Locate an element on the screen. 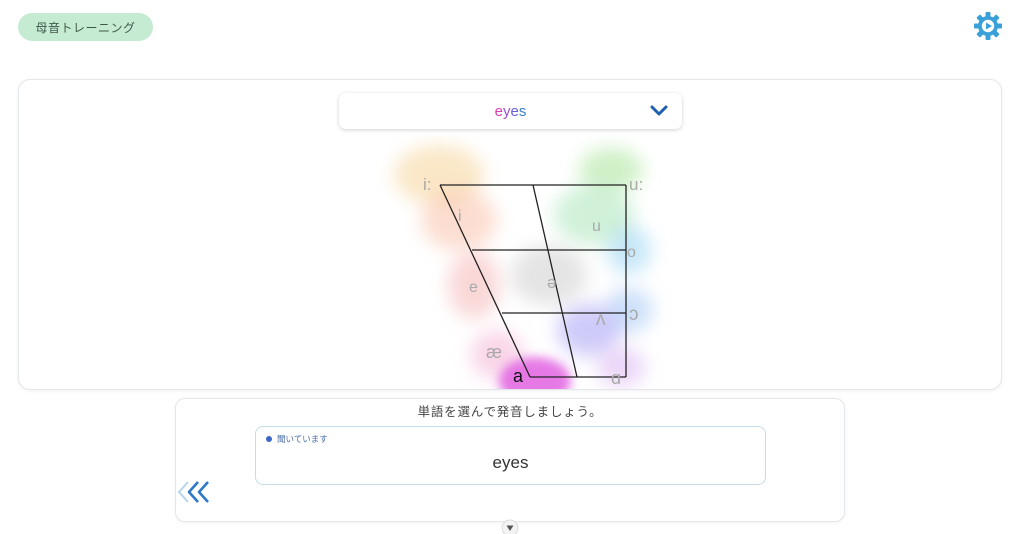  vowel-label-ae: æ is located at coordinates (494, 352).